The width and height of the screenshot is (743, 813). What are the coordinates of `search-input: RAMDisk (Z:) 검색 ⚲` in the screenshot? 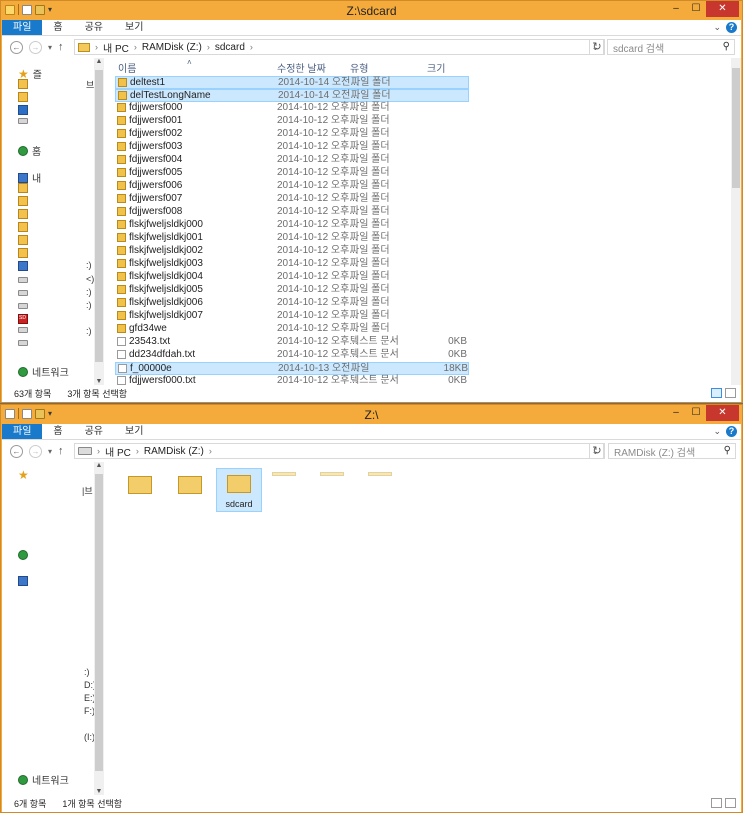 It's located at (672, 451).